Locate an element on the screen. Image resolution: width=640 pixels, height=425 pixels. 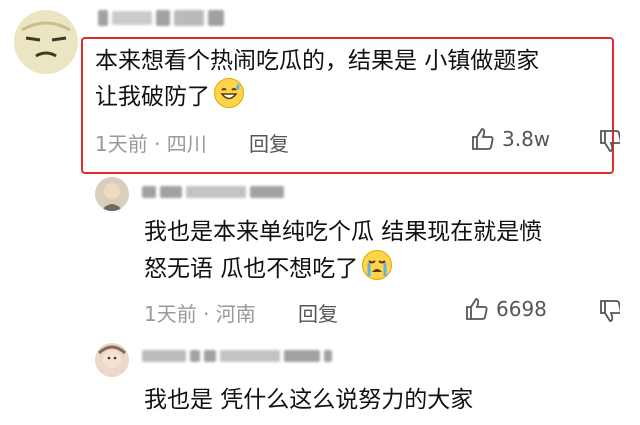
like-count: 6698 is located at coordinates (521, 309).